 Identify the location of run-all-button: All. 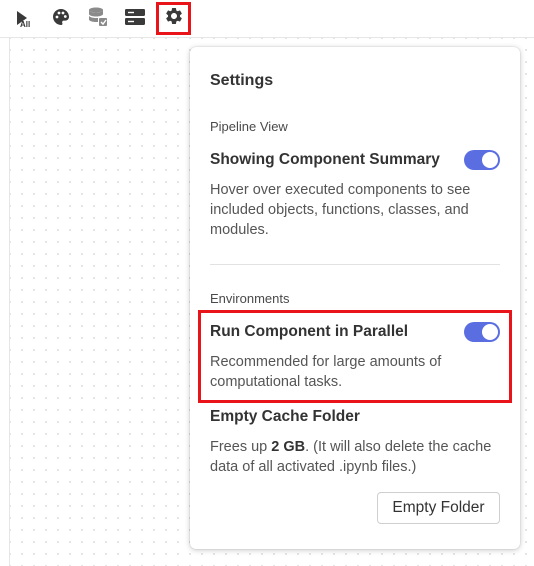
(22, 19).